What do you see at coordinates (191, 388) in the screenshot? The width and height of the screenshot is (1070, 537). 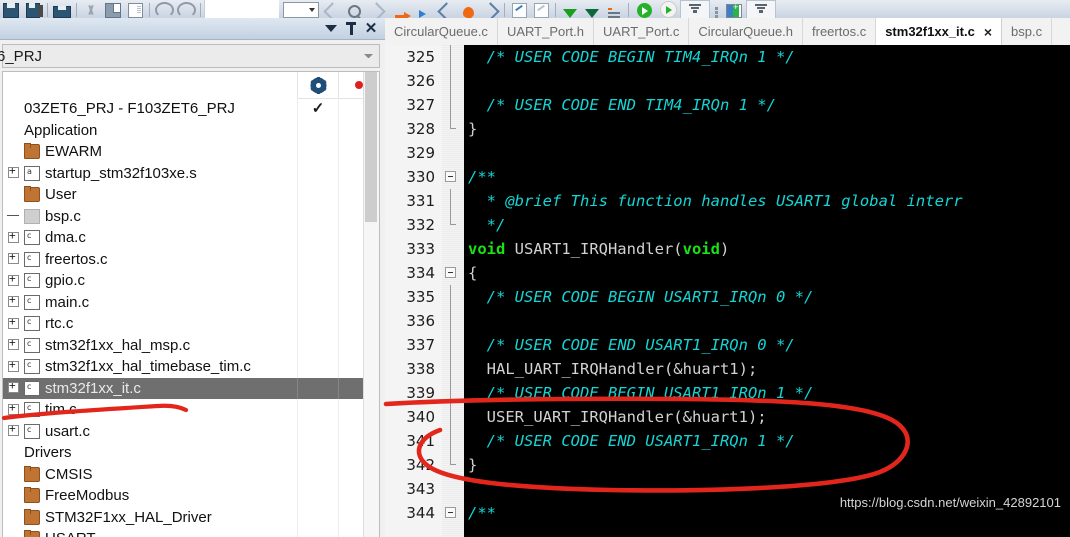 I see `tree-item-stm32f1xx-it-c: stm32f1xx_it.c` at bounding box center [191, 388].